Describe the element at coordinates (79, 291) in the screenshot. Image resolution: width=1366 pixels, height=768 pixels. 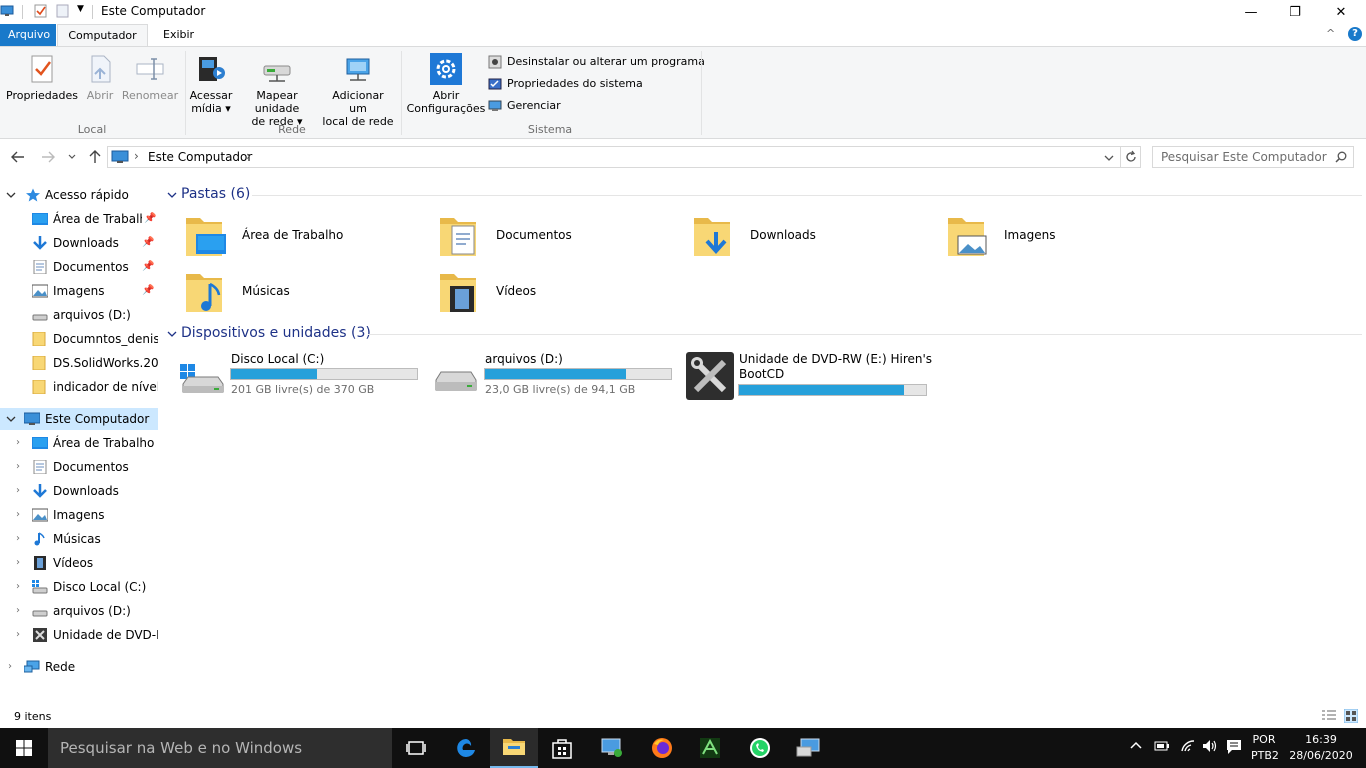
I see `nav-quick-item-images: Imagens 📌` at that location.